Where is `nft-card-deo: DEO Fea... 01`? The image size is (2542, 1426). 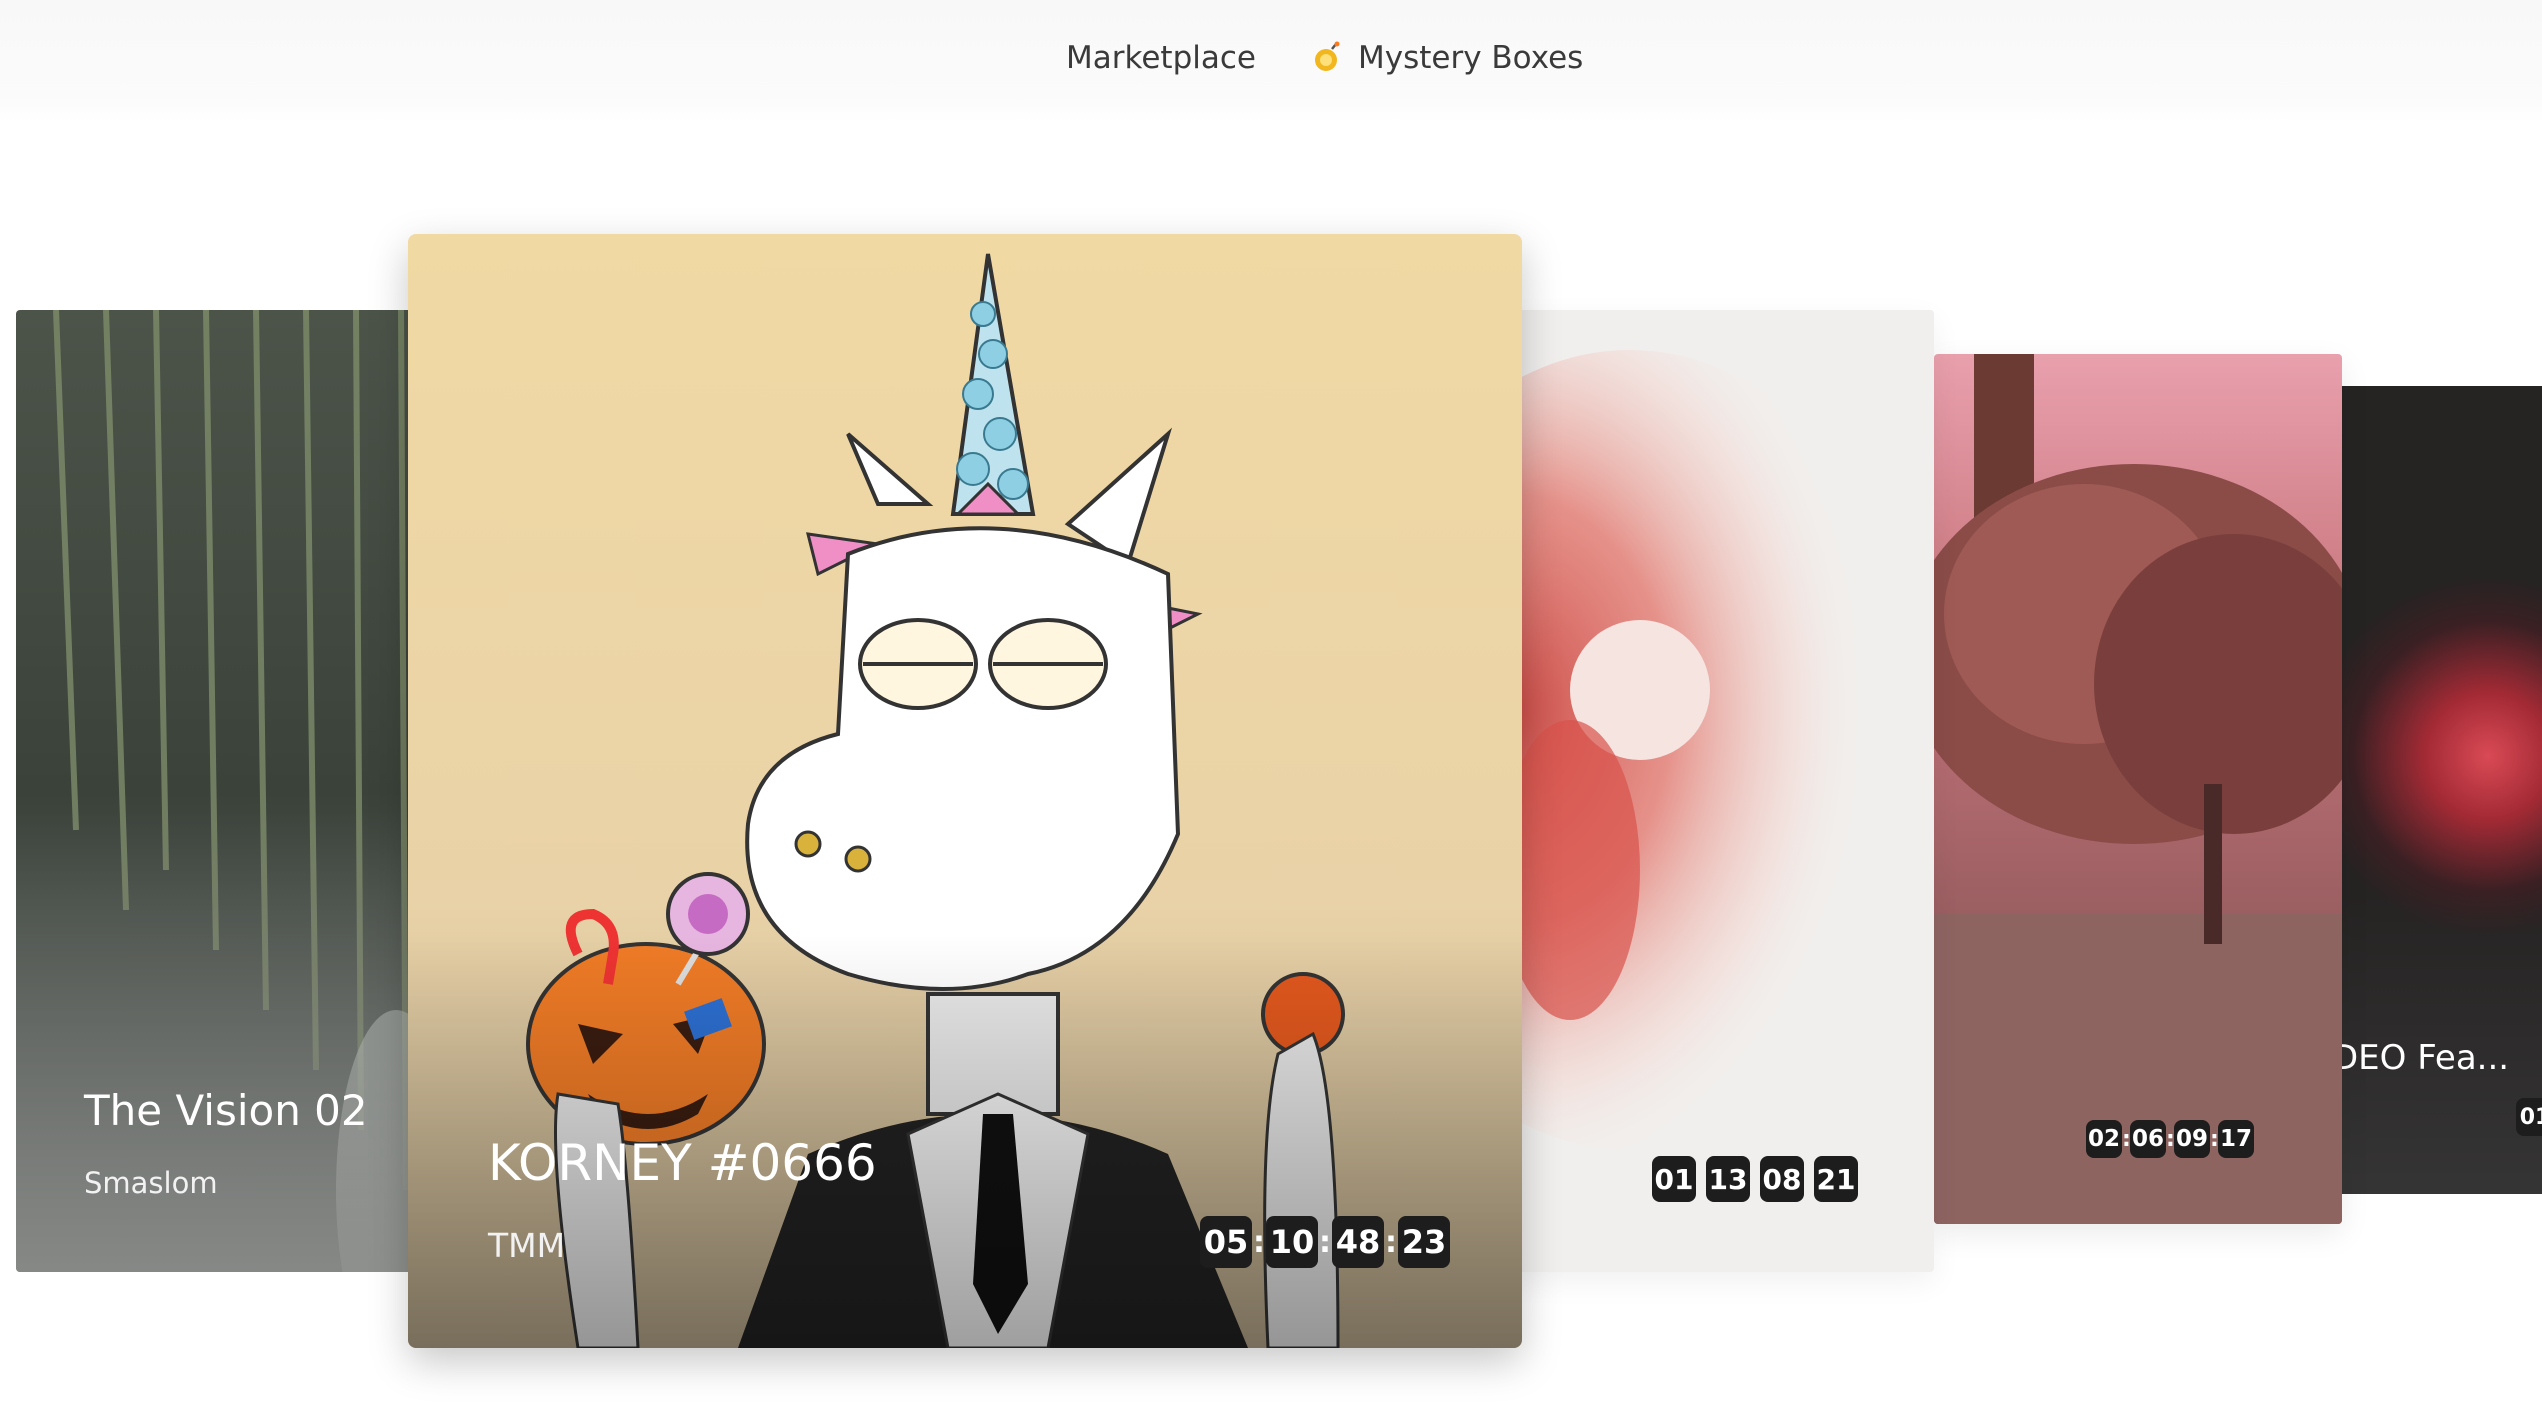 nft-card-deo: DEO Fea... 01 is located at coordinates (2440, 790).